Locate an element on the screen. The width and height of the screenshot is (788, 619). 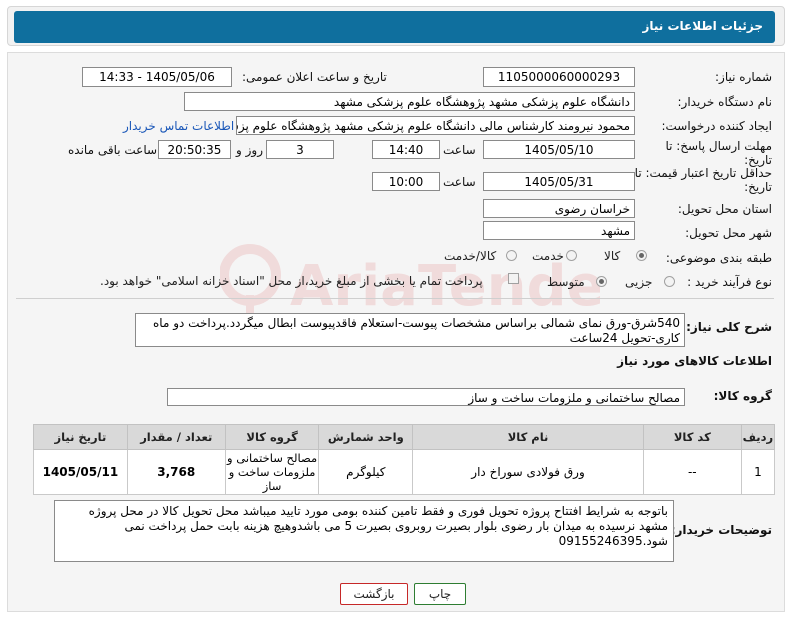
deadline-hour-label: ساعت is located at coordinates (459, 150).